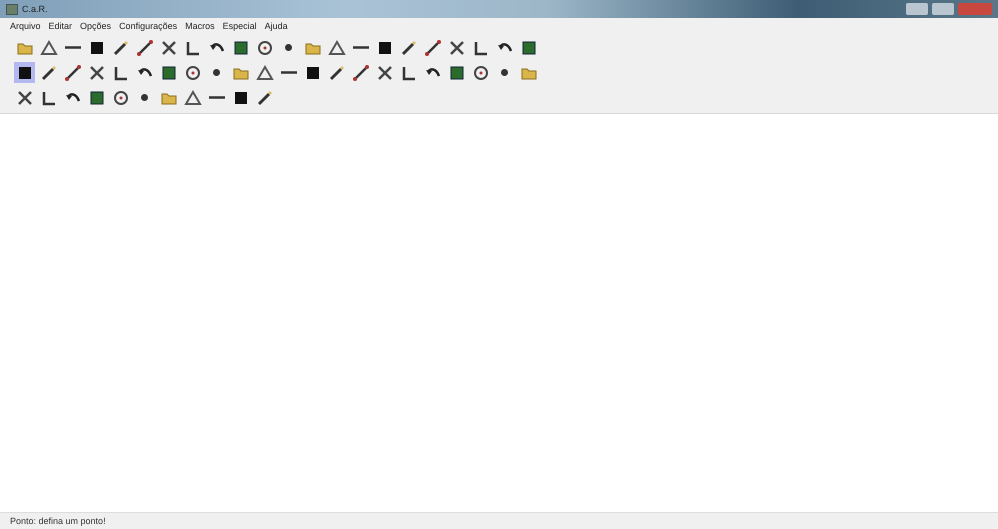 Image resolution: width=998 pixels, height=529 pixels. What do you see at coordinates (35, 9) in the screenshot?
I see `window-title: C.a.R.` at bounding box center [35, 9].